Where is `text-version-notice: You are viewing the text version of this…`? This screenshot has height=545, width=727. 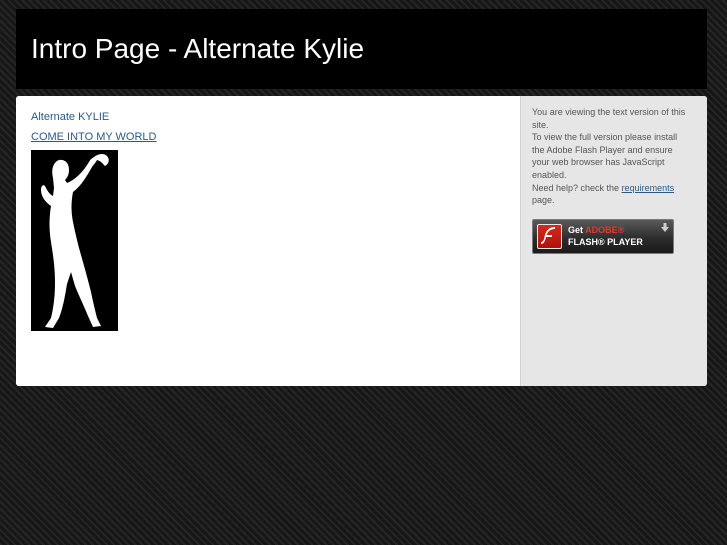
text-version-notice: You are viewing the text version of this… is located at coordinates (612, 156).